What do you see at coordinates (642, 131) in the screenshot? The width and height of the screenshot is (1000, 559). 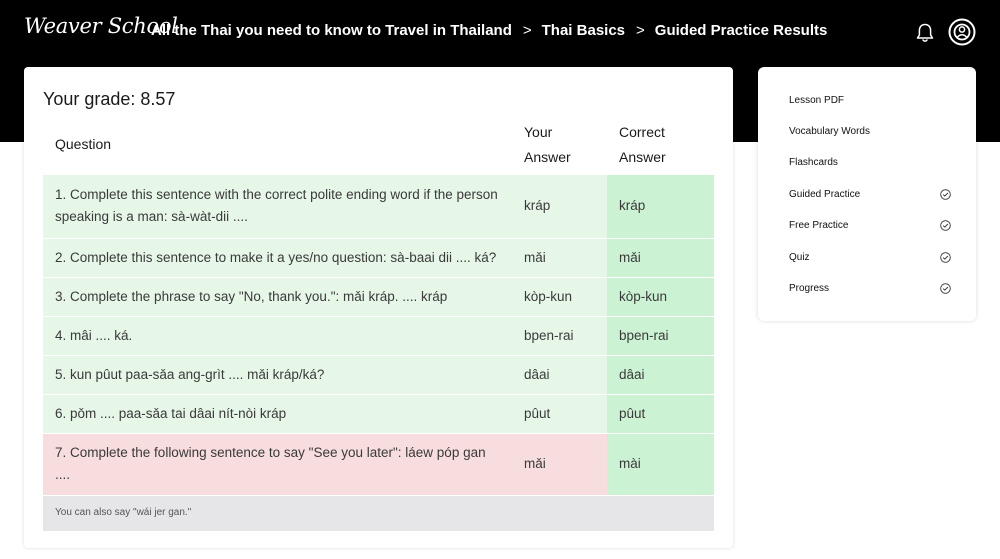 I see `correct-answer-header-line1: Correct` at bounding box center [642, 131].